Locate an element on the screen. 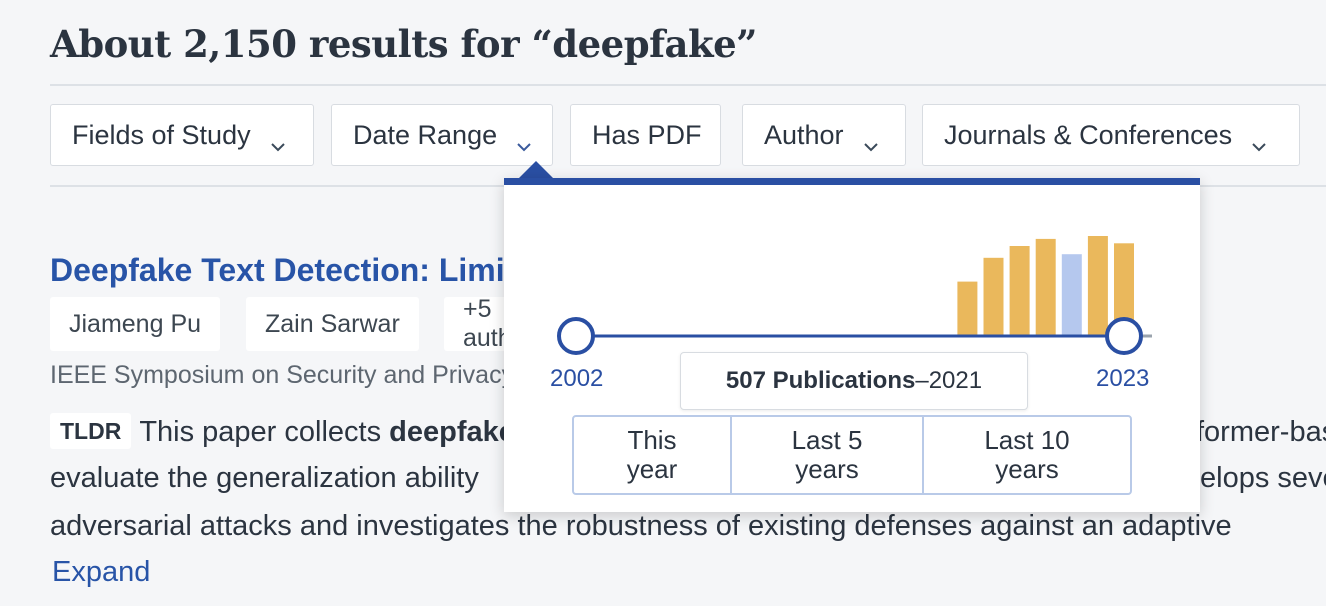  histogram-bar-2017 is located at coordinates (967, 308).